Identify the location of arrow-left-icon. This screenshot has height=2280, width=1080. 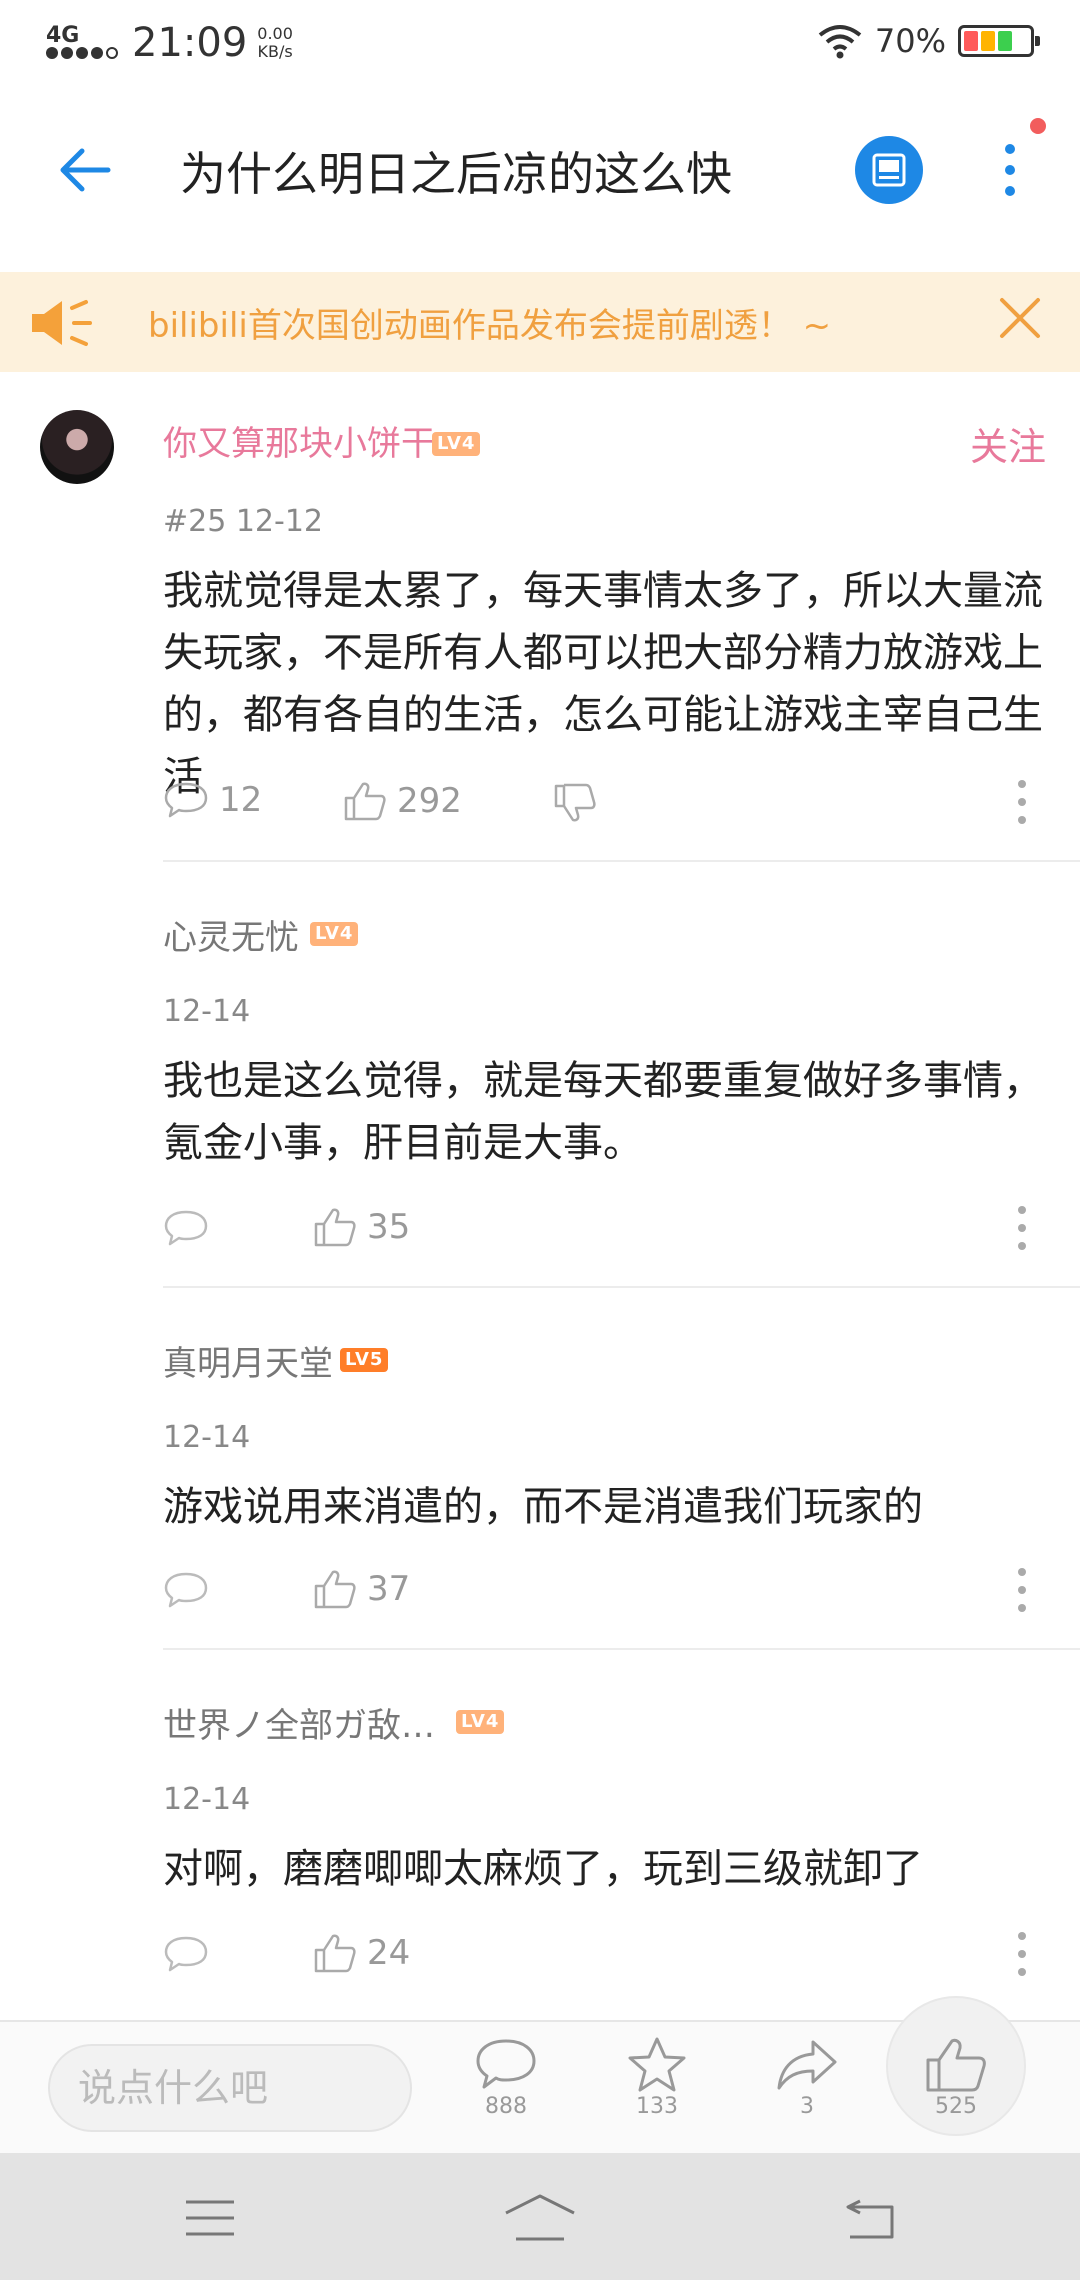
(85, 170).